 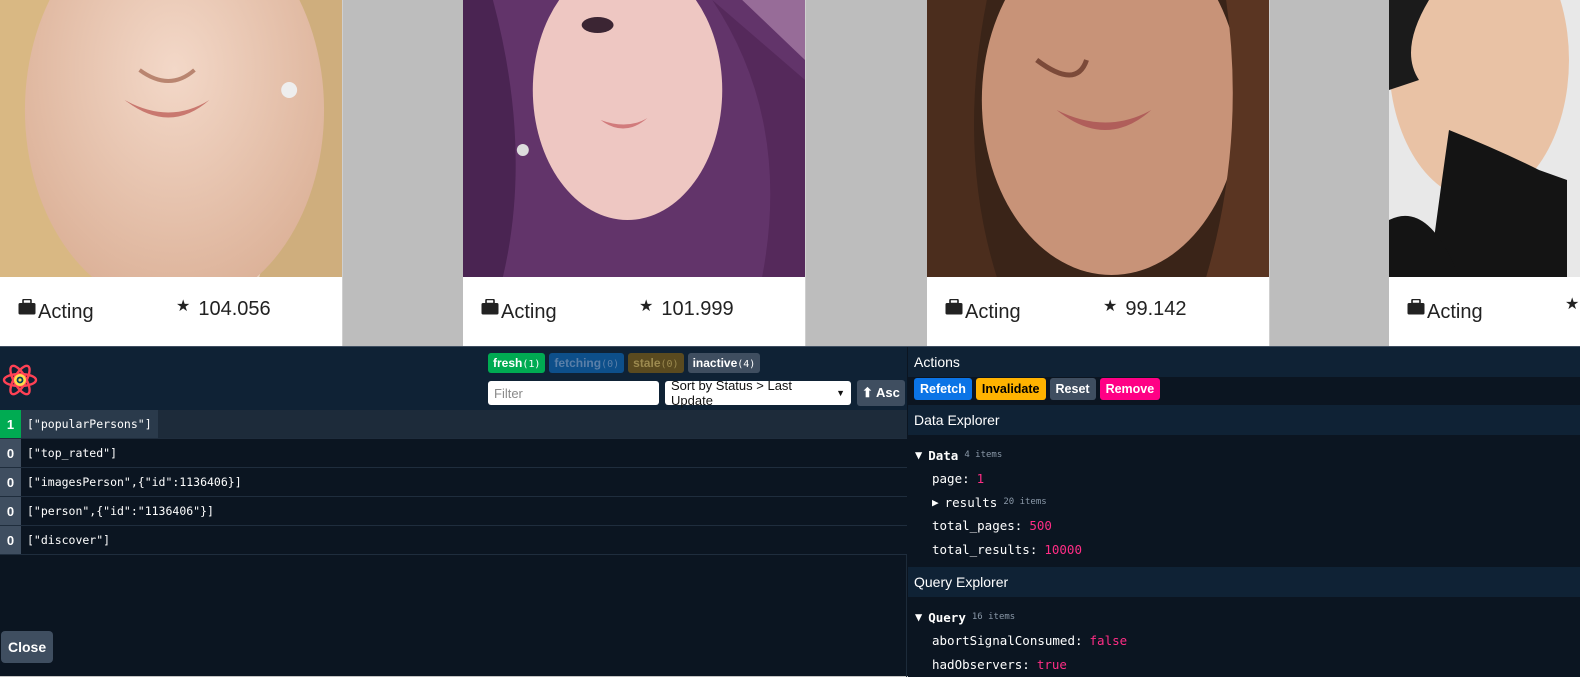 I want to click on person-card: Acting ★, so click(x=1484, y=173).